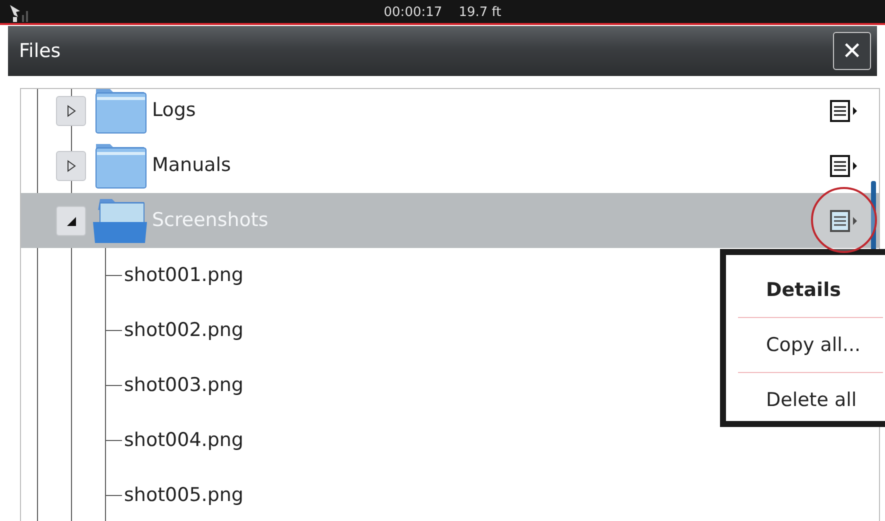  Describe the element at coordinates (210, 221) in the screenshot. I see `folder-name: Screenshots` at that location.